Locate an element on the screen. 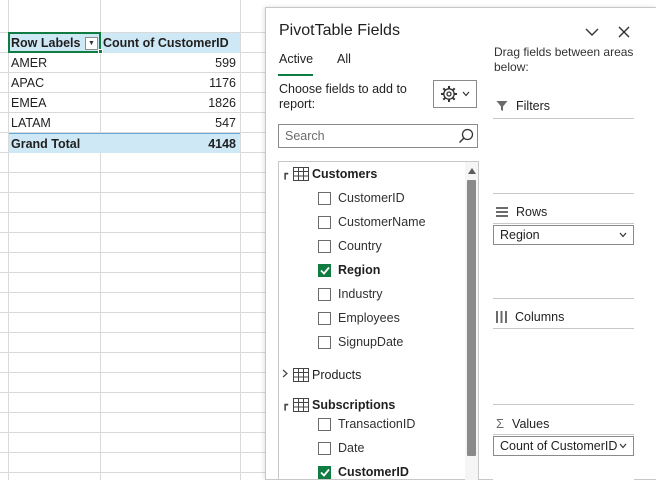 Image resolution: width=656 pixels, height=480 pixels. tab-active: Active is located at coordinates (296, 59).